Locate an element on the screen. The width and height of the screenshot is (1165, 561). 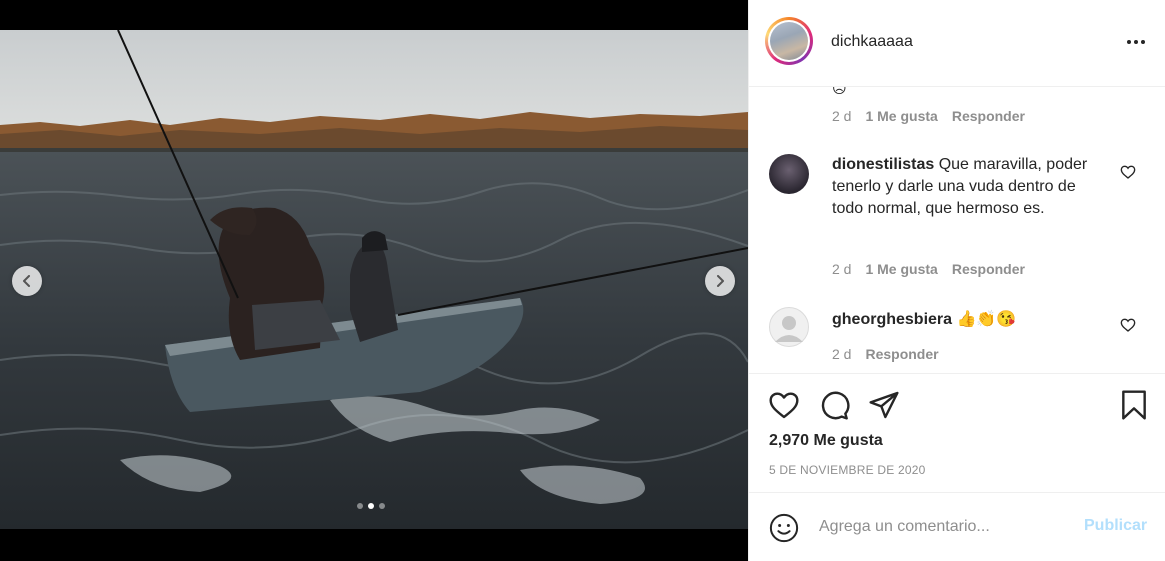
commenter-username: gheorghesbiera is located at coordinates (892, 319).